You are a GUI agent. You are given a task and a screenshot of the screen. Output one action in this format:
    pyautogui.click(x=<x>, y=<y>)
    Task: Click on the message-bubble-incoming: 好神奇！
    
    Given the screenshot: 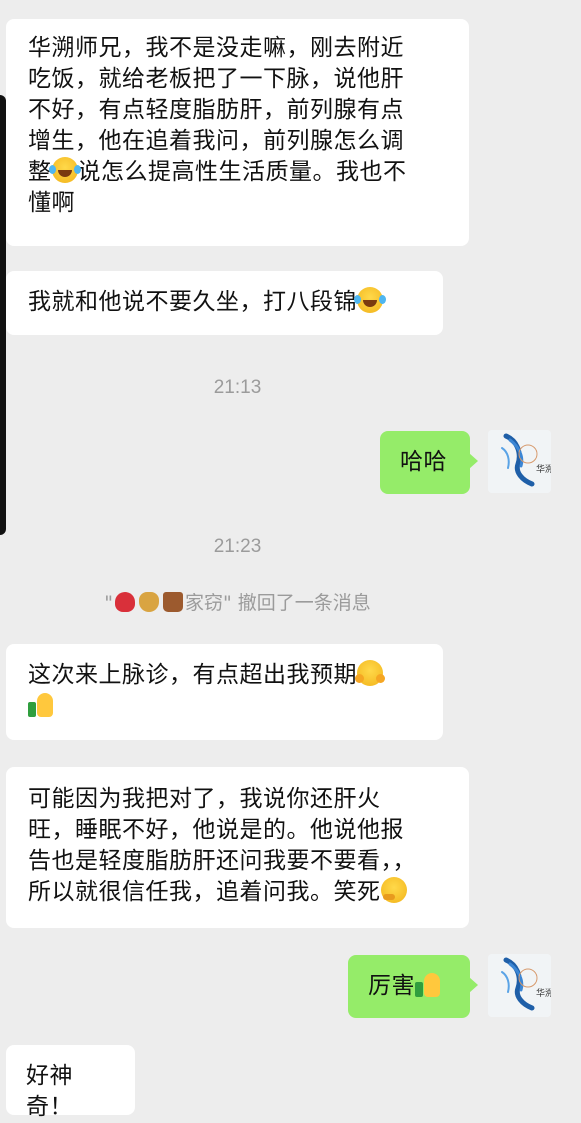 What is the action you would take?
    pyautogui.click(x=70, y=1082)
    